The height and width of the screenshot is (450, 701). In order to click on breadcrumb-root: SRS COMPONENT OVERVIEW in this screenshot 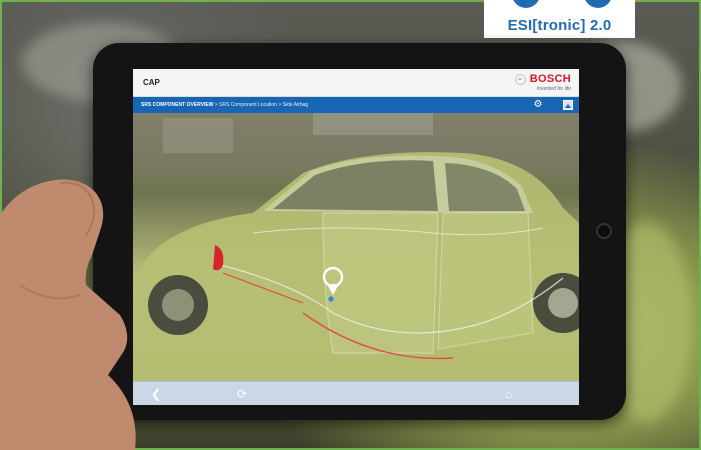, I will do `click(177, 105)`.